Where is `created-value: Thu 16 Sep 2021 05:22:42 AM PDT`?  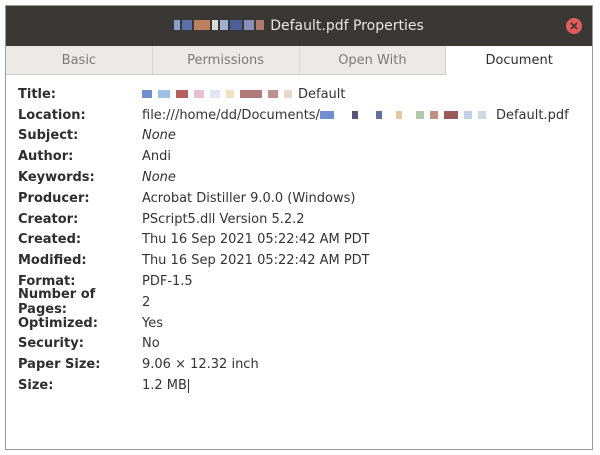 created-value: Thu 16 Sep 2021 05:22:42 AM PDT is located at coordinates (256, 239).